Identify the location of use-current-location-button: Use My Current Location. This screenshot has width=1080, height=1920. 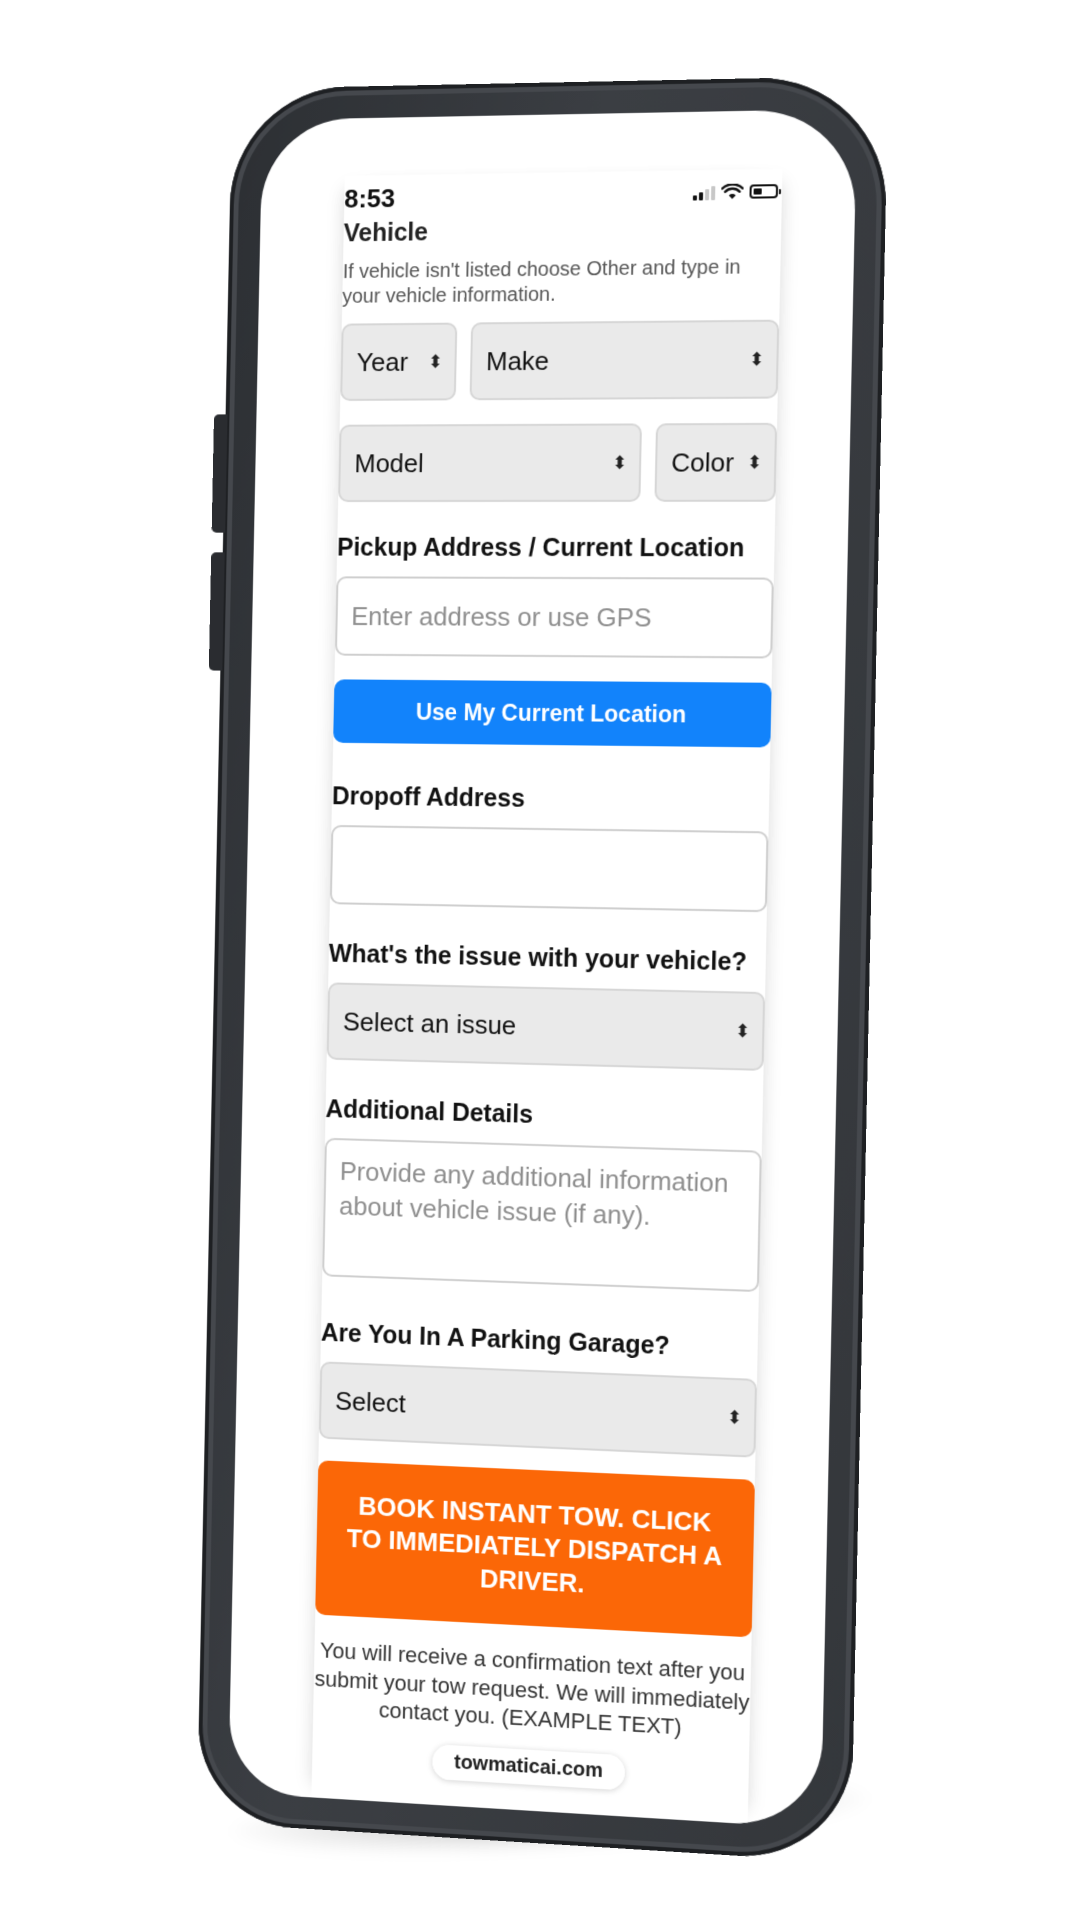
(552, 713).